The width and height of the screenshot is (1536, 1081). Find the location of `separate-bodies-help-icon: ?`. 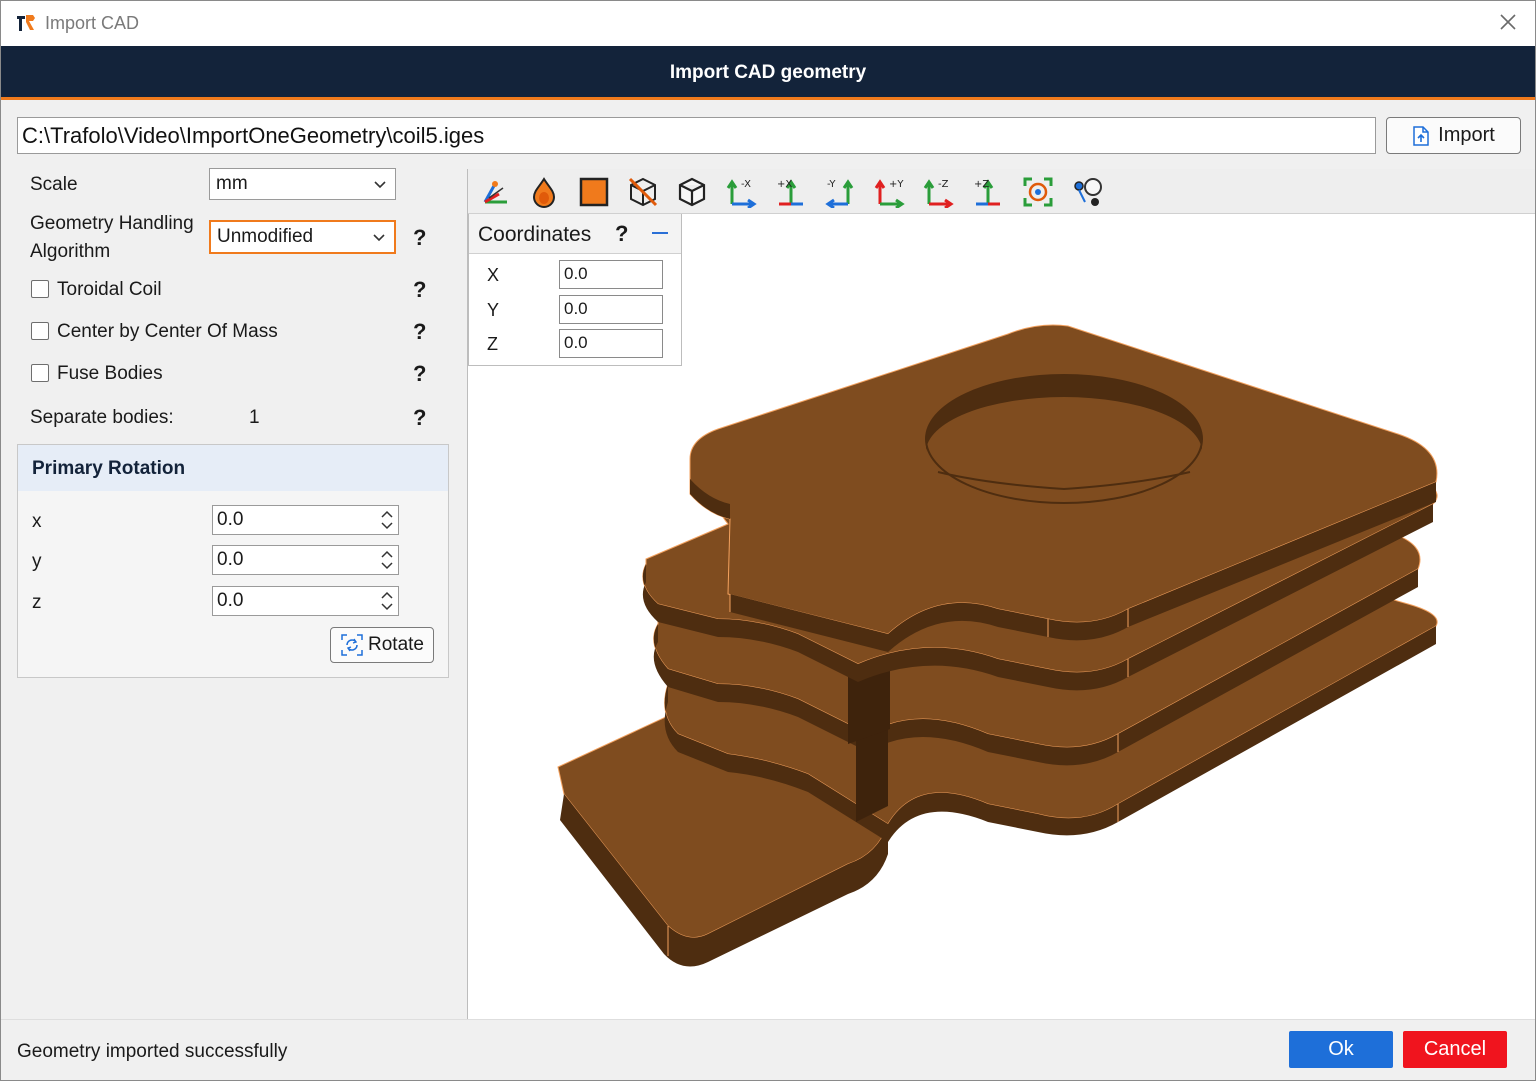

separate-bodies-help-icon: ? is located at coordinates (419, 418).